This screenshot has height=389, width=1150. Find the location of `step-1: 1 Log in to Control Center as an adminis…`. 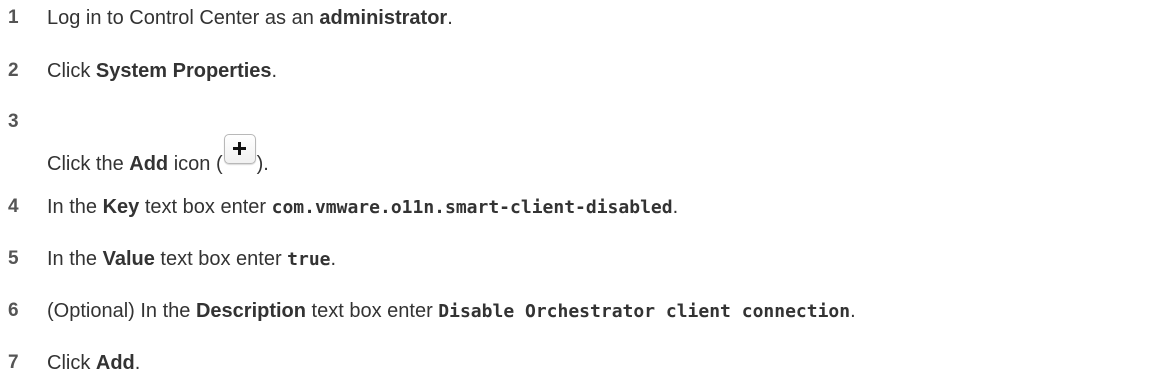

step-1: 1 Log in to Control Center as an adminis… is located at coordinates (575, 21).